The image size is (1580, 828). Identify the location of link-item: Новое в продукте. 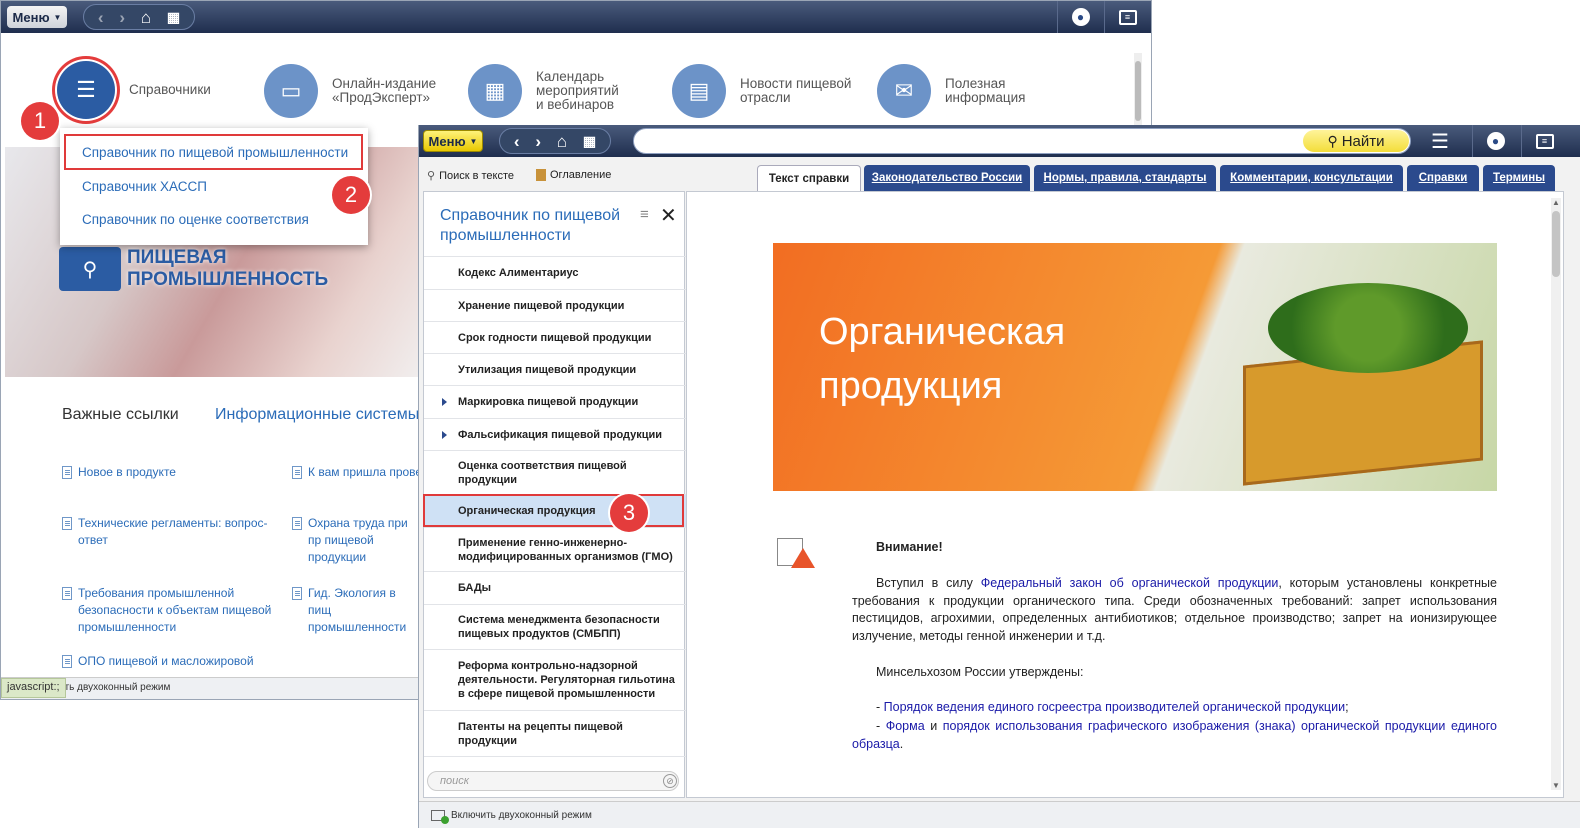
(172, 472).